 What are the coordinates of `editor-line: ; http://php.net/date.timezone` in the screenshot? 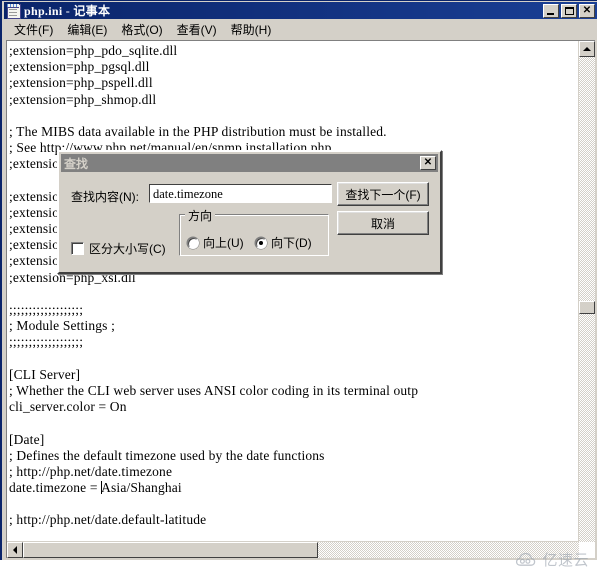 It's located at (91, 471).